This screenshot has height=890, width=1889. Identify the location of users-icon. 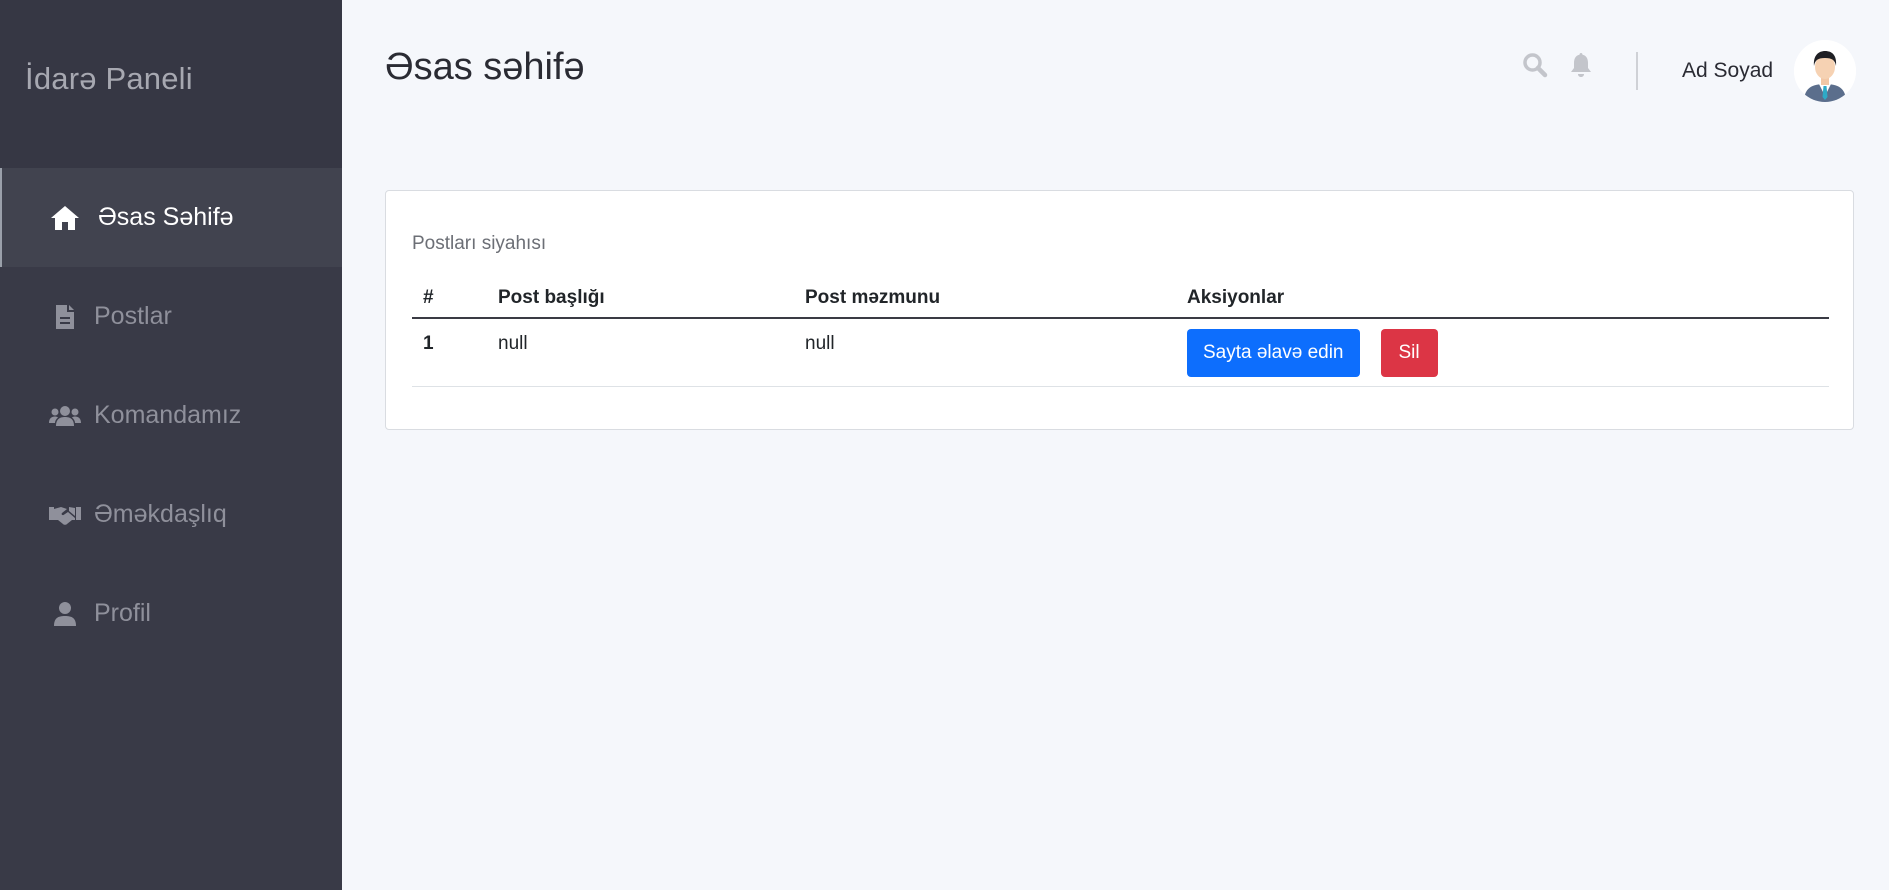
(65, 416).